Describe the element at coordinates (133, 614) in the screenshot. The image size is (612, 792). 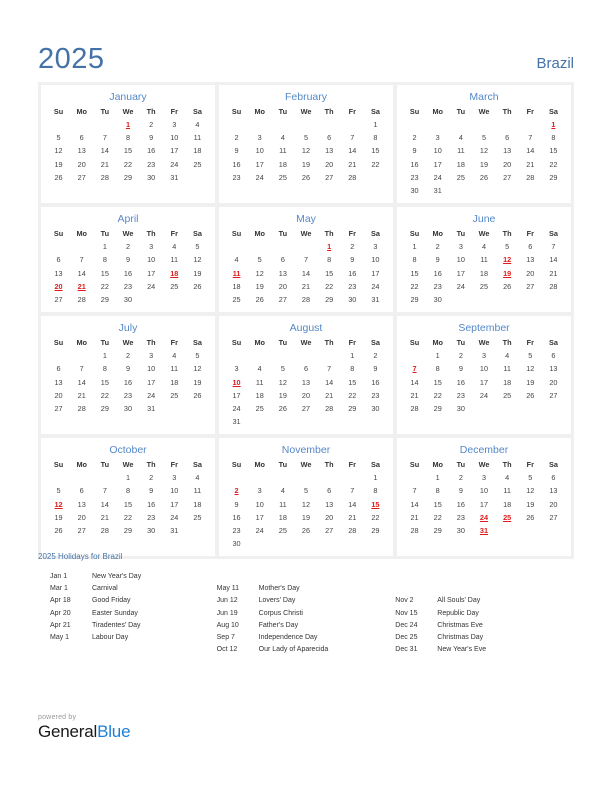
I see `holiday-list-item: Apr 20 Easter Sunday` at that location.